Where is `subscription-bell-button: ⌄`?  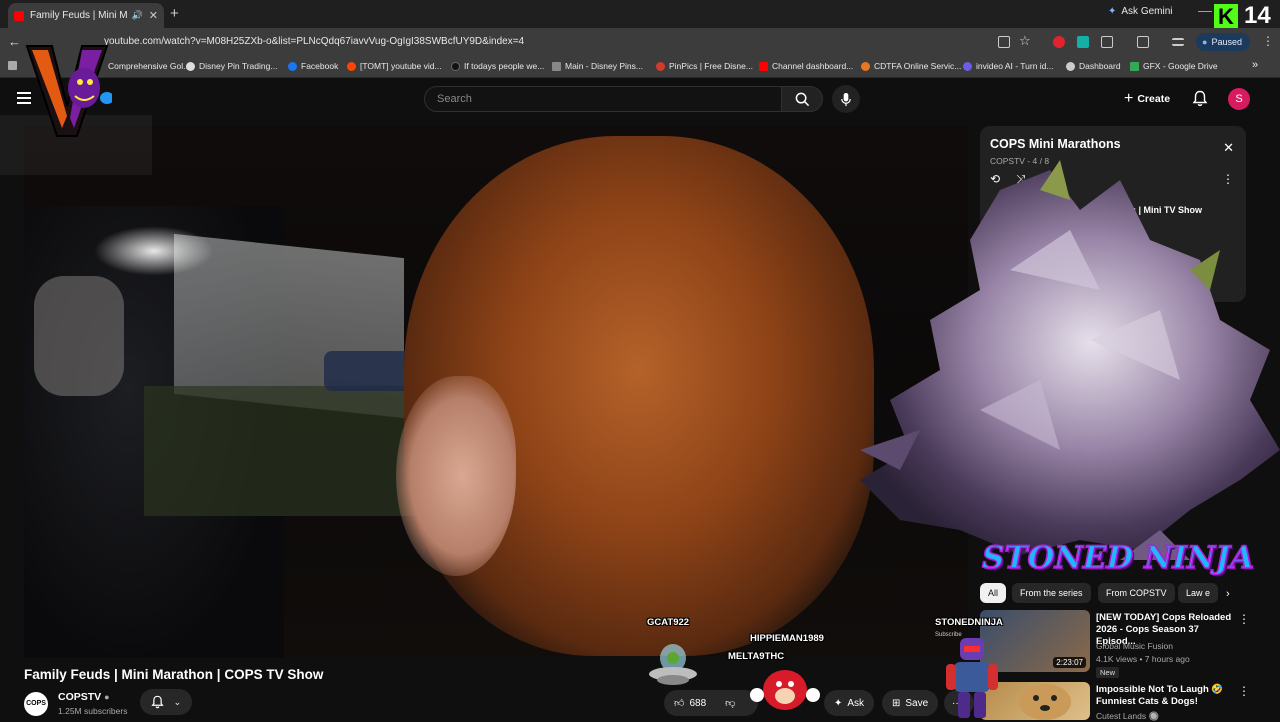
subscription-bell-button: ⌄ is located at coordinates (166, 702).